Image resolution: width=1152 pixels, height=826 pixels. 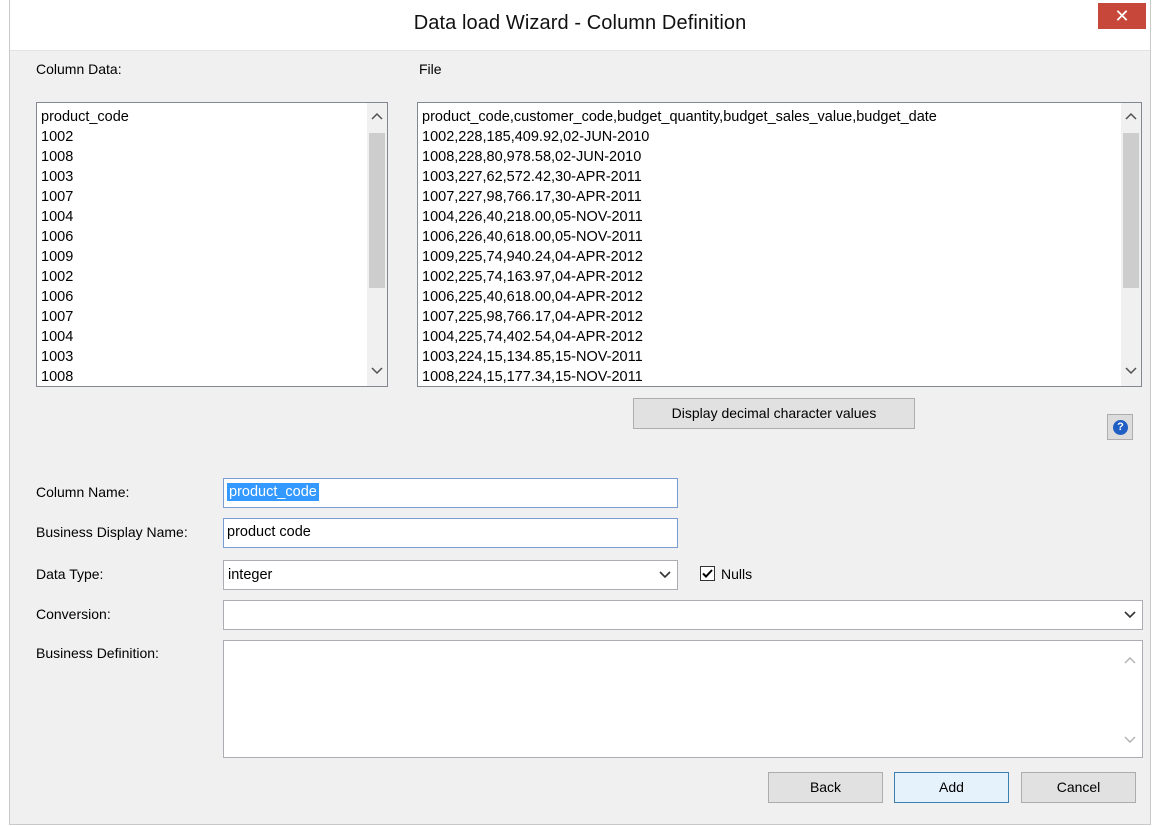 I want to click on column-data-label: Column Data:, so click(x=79, y=69).